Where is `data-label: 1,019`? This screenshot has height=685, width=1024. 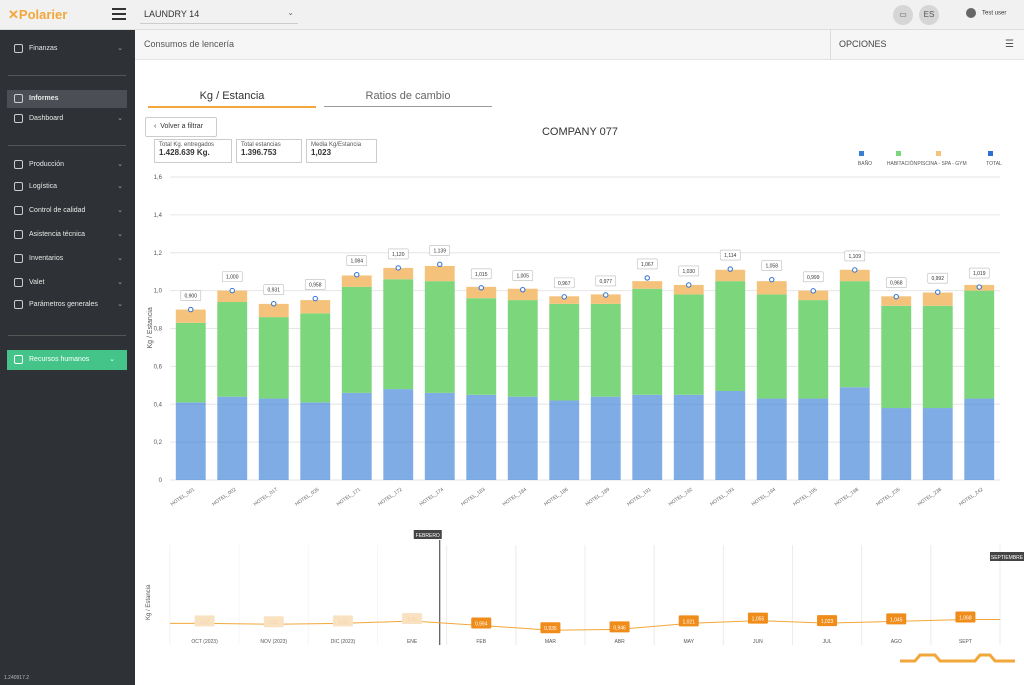
data-label: 1,019 is located at coordinates (979, 274).